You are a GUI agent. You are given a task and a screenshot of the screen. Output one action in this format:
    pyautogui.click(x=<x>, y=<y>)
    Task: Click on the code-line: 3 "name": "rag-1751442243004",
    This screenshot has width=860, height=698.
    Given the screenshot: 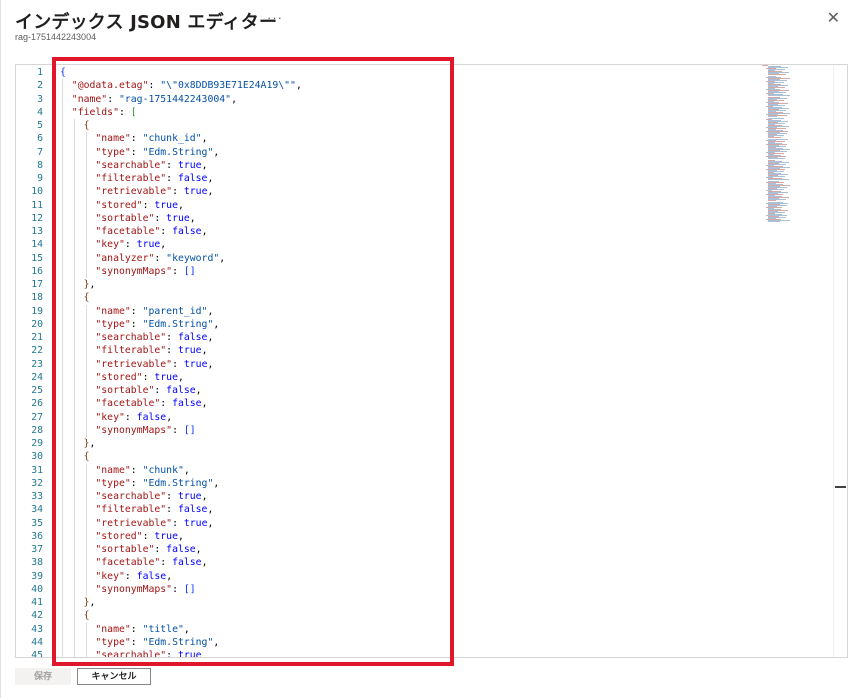 What is the action you would take?
    pyautogui.click(x=236, y=99)
    